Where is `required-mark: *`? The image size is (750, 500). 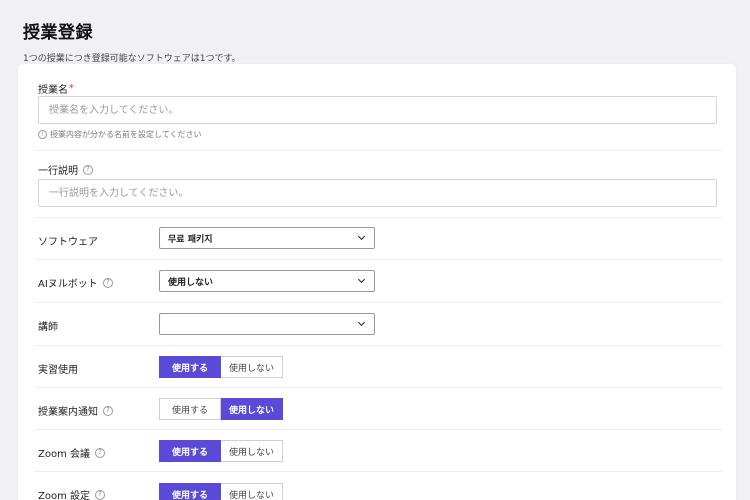 required-mark: * is located at coordinates (71, 88).